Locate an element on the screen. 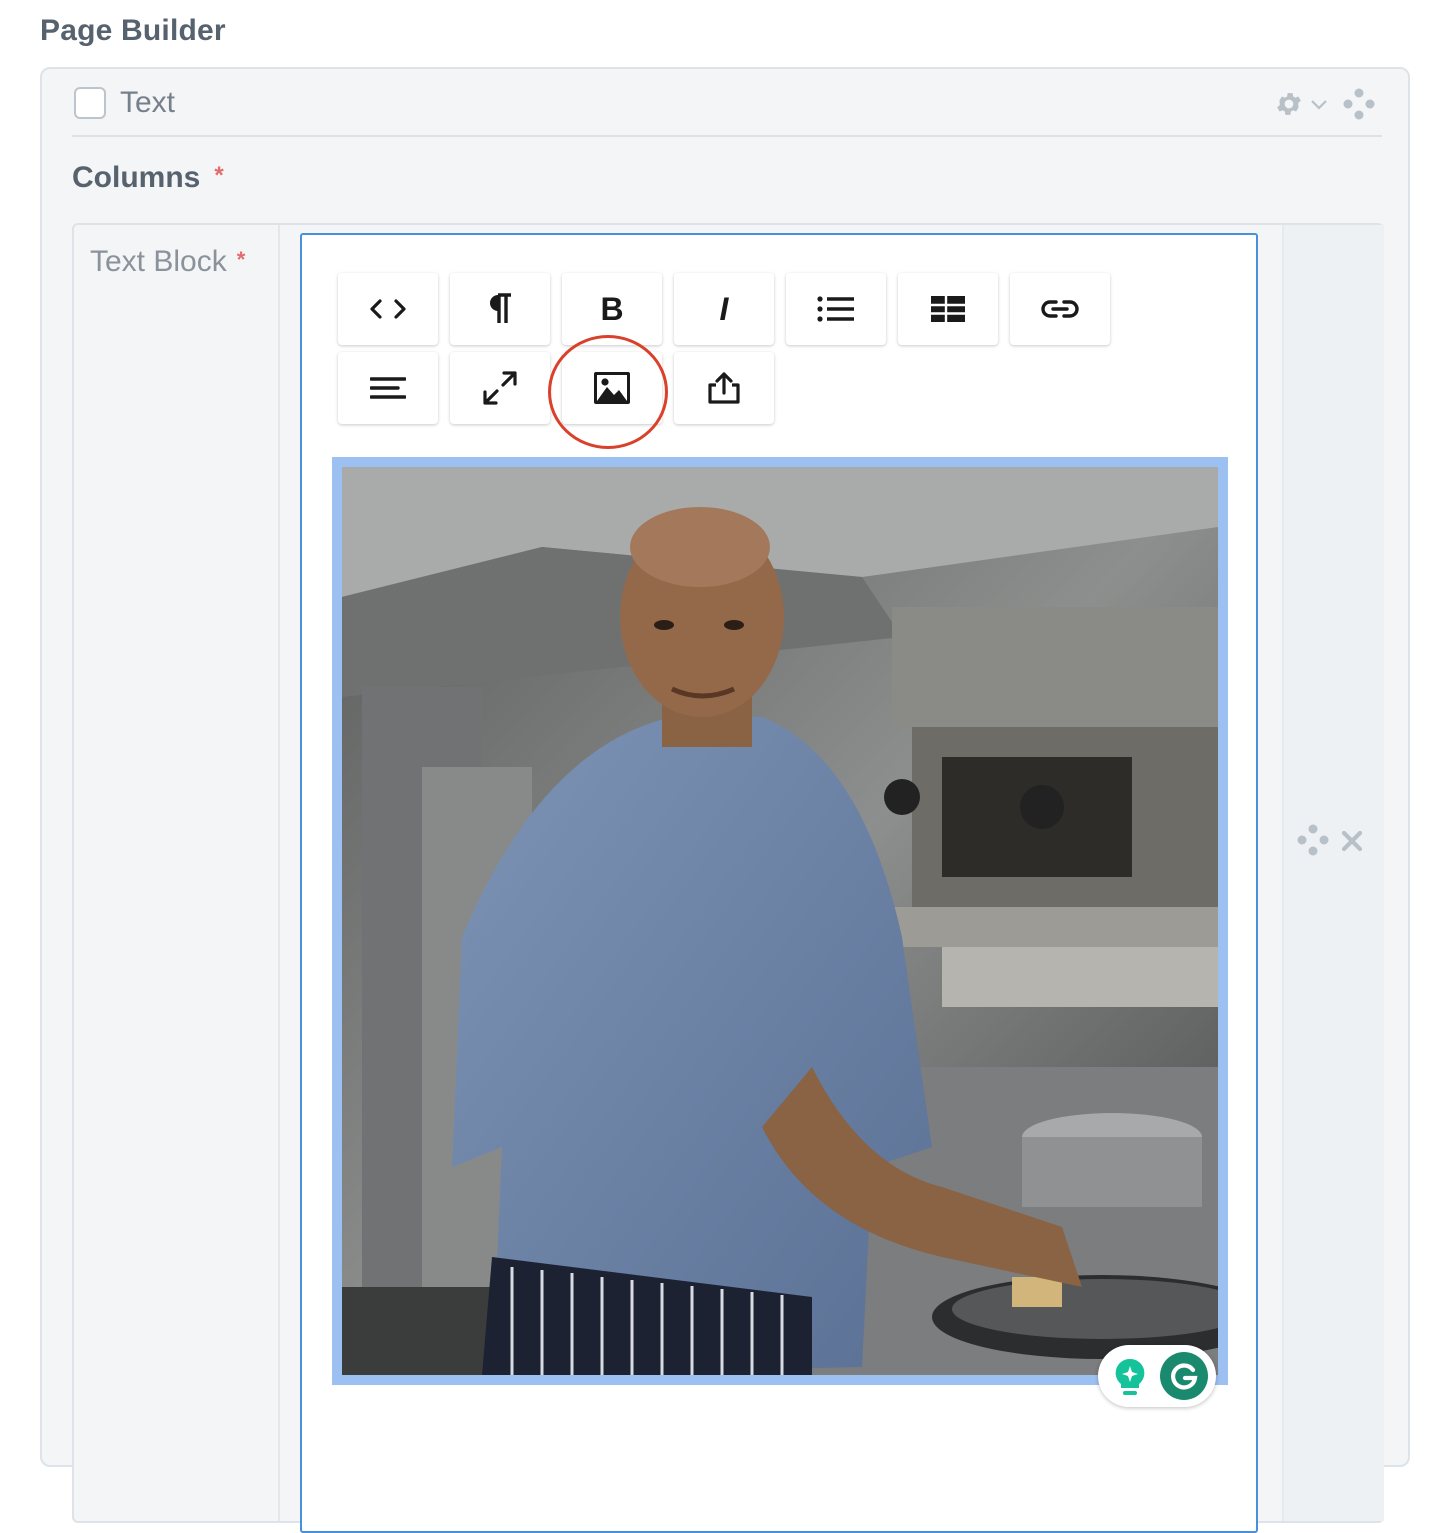 The width and height of the screenshot is (1446, 1533). image-icon is located at coordinates (612, 388).